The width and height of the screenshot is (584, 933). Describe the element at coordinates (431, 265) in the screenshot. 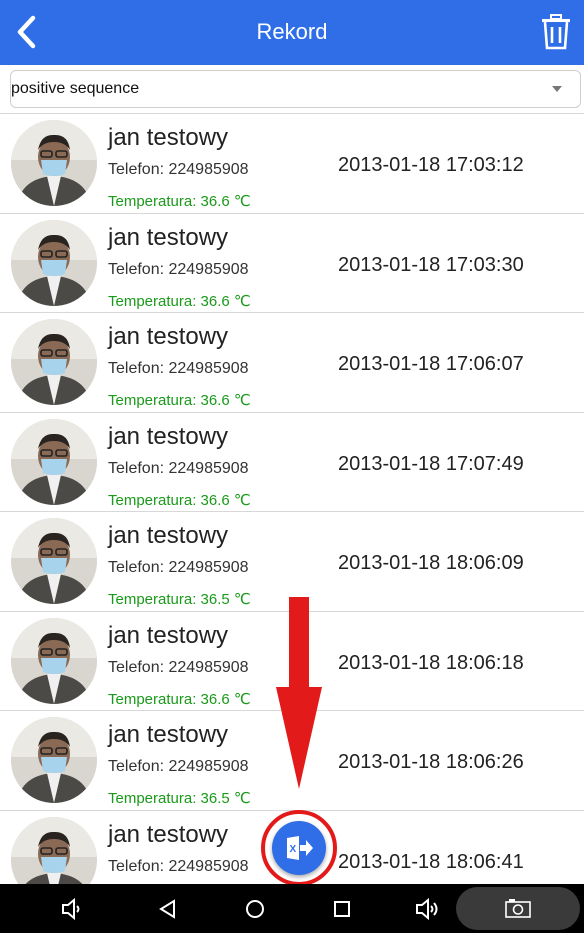

I see `record-timestamp: 2013-01-18 17:03:30` at that location.